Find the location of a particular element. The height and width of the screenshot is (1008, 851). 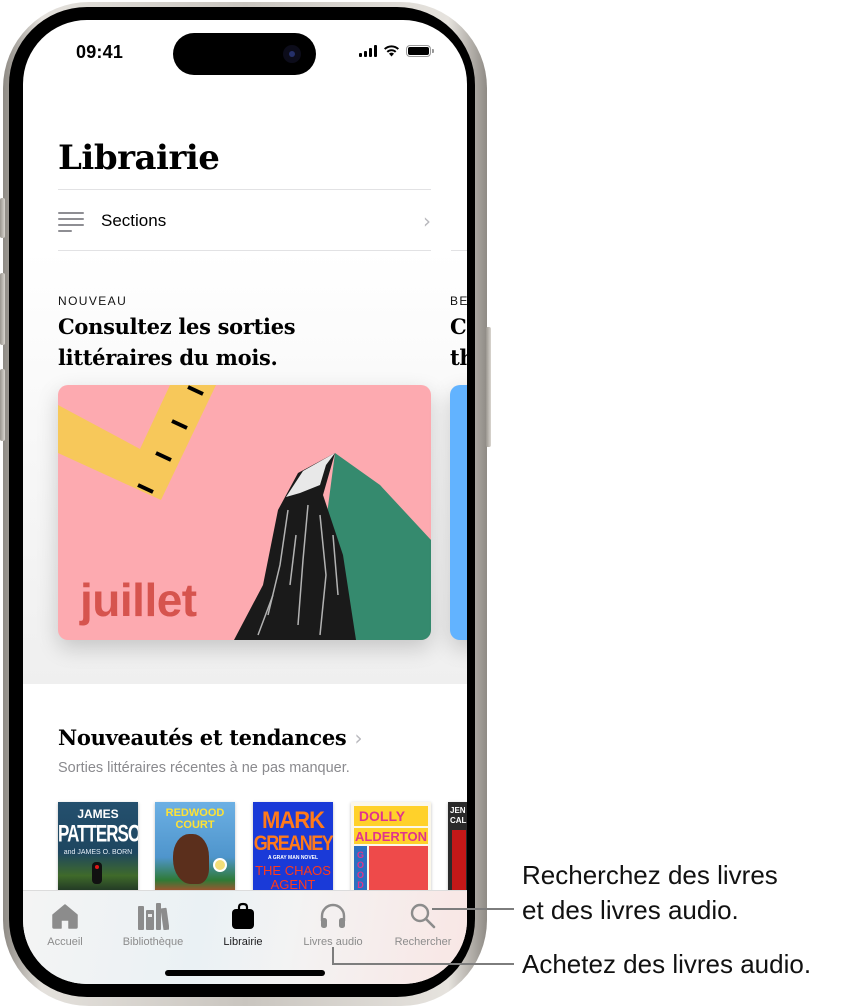

callout-audiobooks: Achetez des livres audio. is located at coordinates (667, 964).